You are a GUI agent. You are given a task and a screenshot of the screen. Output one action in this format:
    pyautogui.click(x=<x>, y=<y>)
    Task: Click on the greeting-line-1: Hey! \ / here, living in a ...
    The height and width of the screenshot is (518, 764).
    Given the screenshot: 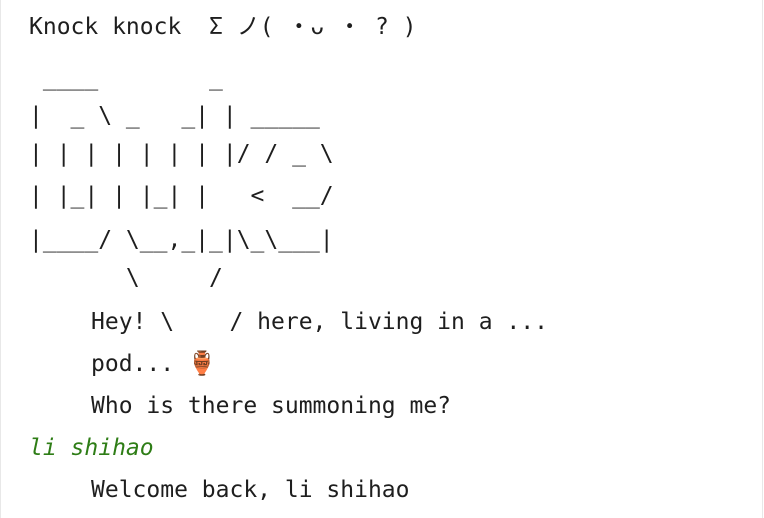 What is the action you would take?
    pyautogui.click(x=319, y=322)
    